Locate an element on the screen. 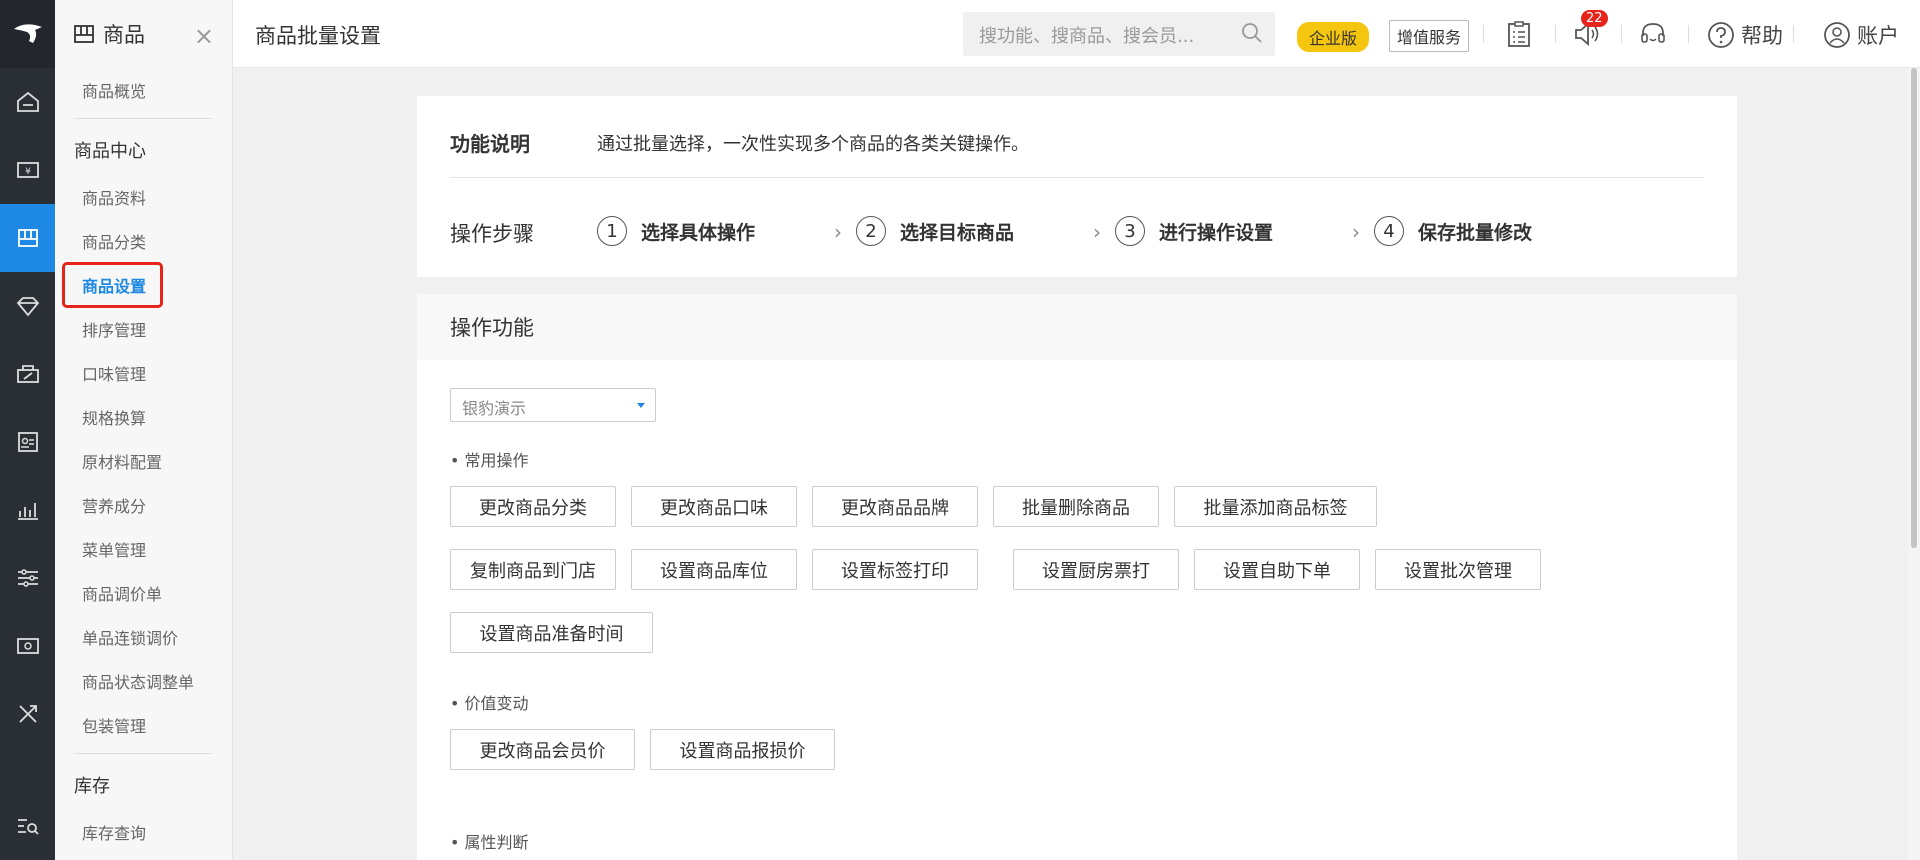  caret-down-icon is located at coordinates (641, 405).